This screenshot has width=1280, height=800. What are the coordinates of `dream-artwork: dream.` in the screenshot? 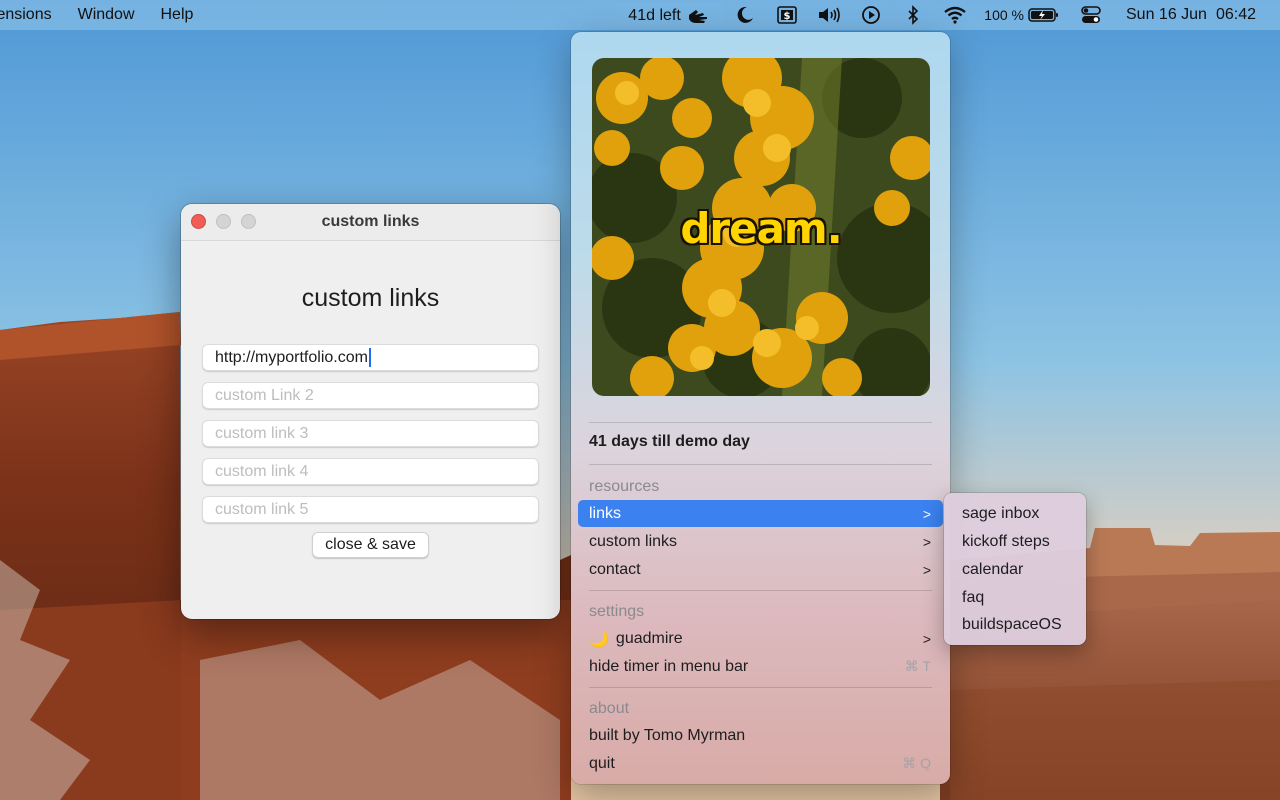 It's located at (761, 227).